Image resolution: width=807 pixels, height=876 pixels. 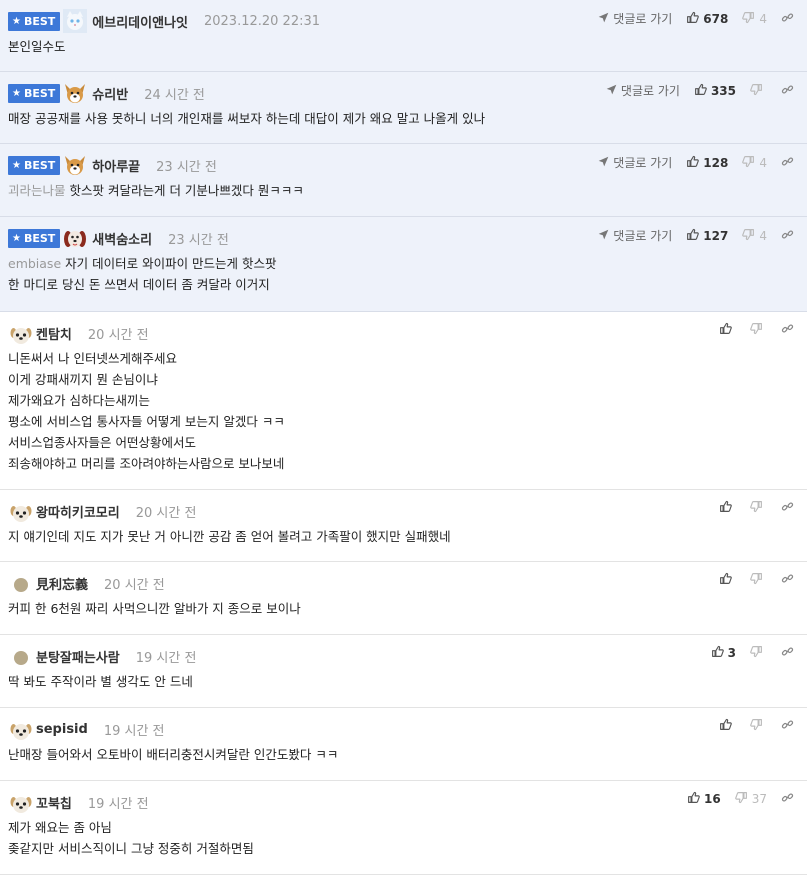 What do you see at coordinates (407, 379) in the screenshot?
I see `comment-line: 이게 강패새끼지 뭔 손님이냐` at bounding box center [407, 379].